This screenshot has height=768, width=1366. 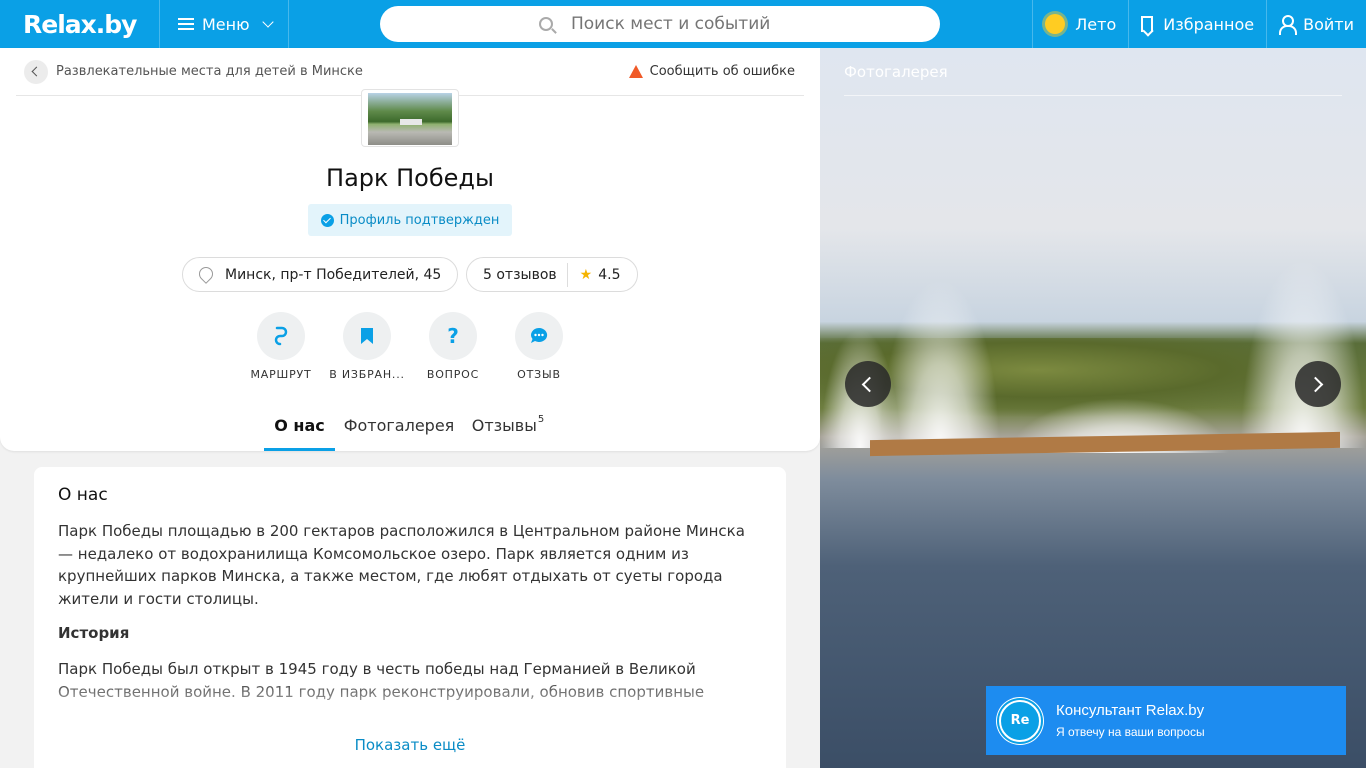 What do you see at coordinates (209, 71) in the screenshot?
I see `breadcrumb-link: Развлекательные места для детей в Минске` at bounding box center [209, 71].